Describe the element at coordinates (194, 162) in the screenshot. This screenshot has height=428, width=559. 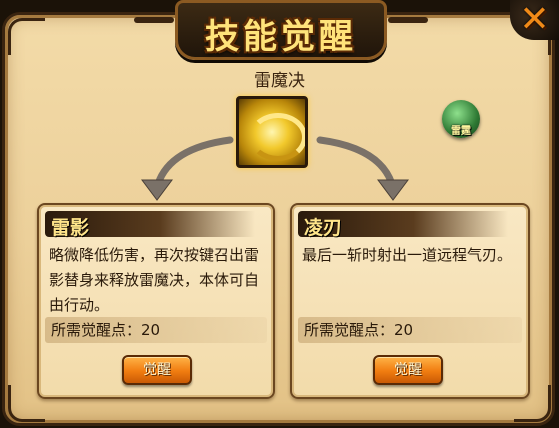
I see `left-branch-arrow` at that location.